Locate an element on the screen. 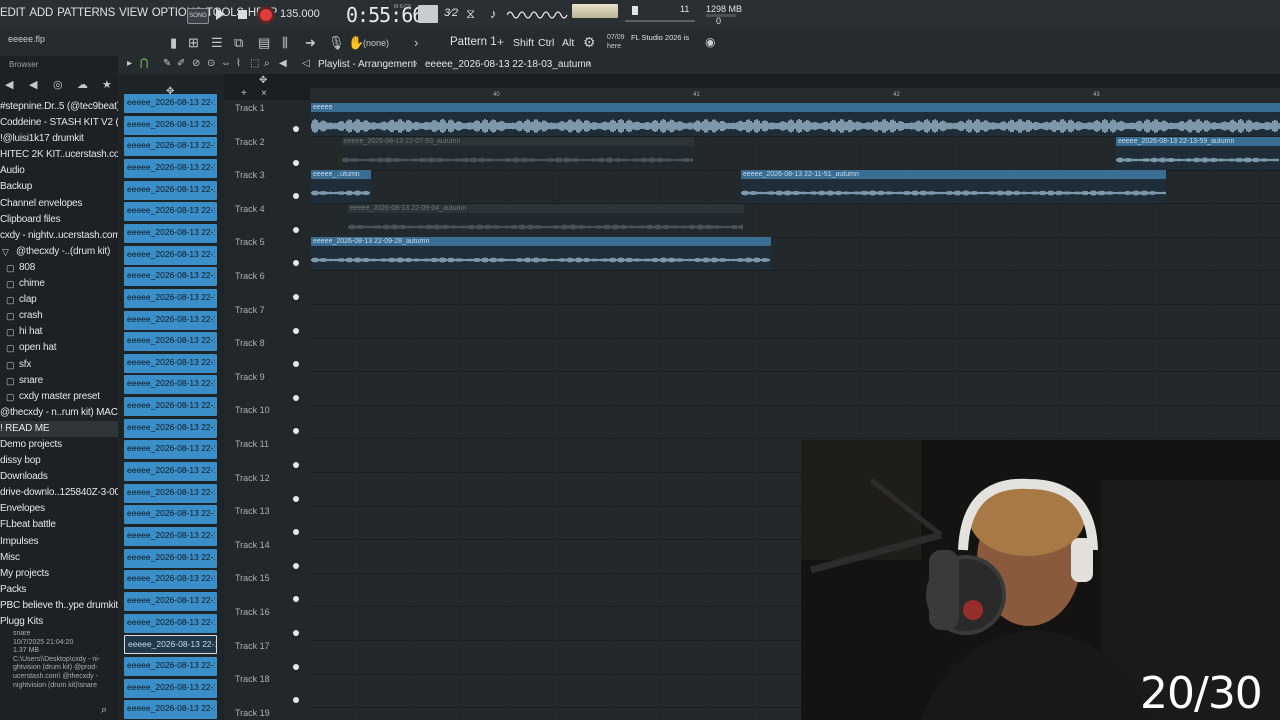  zoom-tool-icon: ⌕ is located at coordinates (267, 63).